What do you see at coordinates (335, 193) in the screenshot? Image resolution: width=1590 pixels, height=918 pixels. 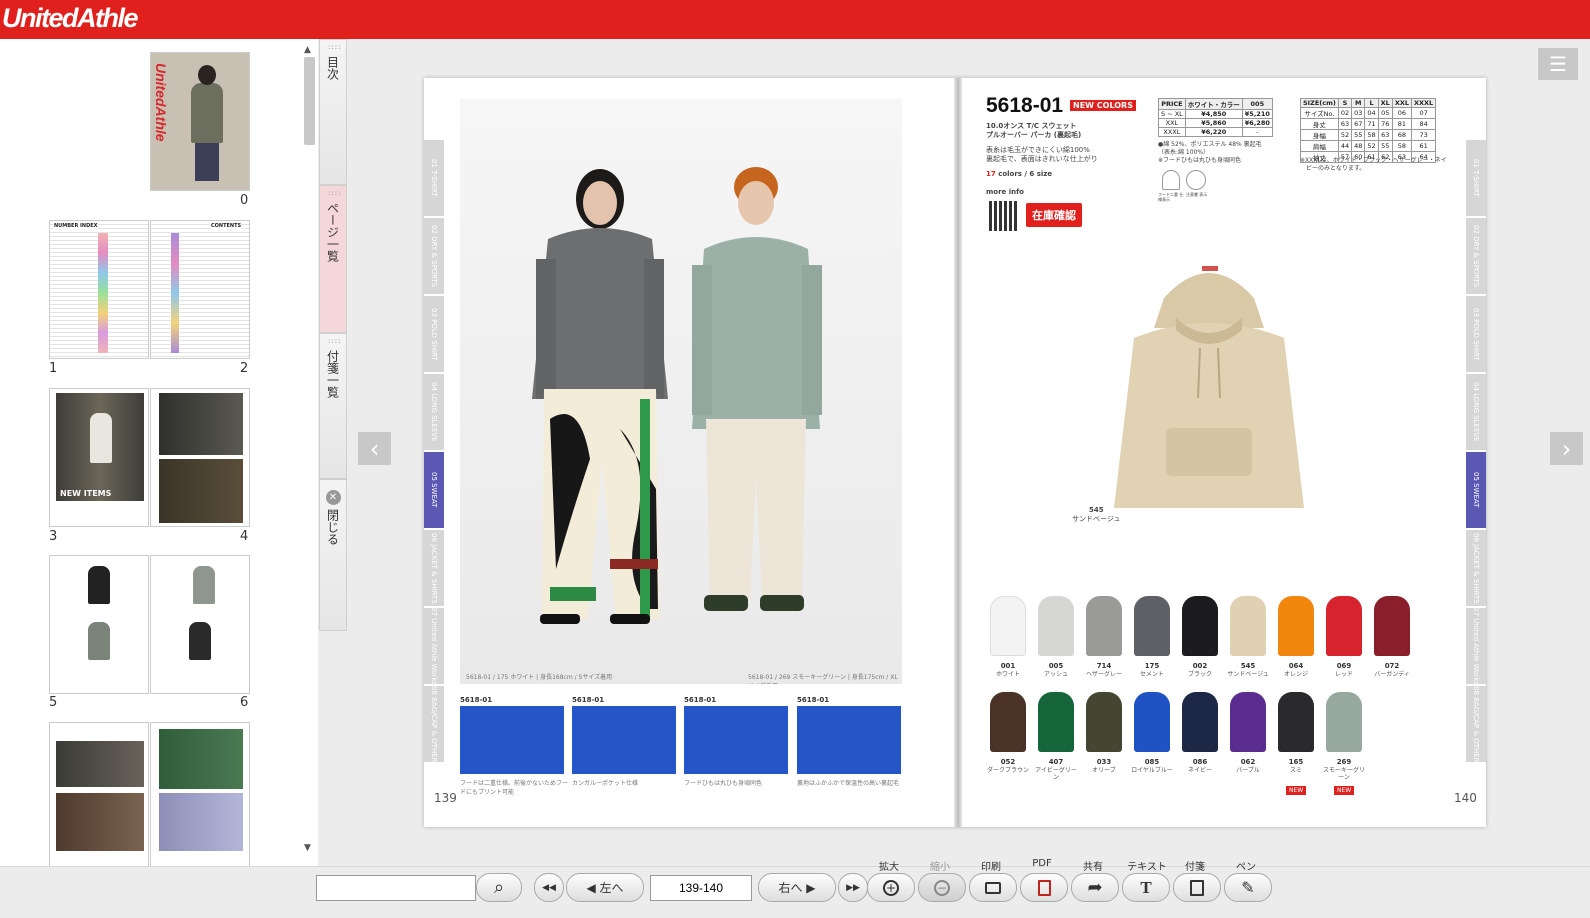 I see `grip-icon: ::::` at bounding box center [335, 193].